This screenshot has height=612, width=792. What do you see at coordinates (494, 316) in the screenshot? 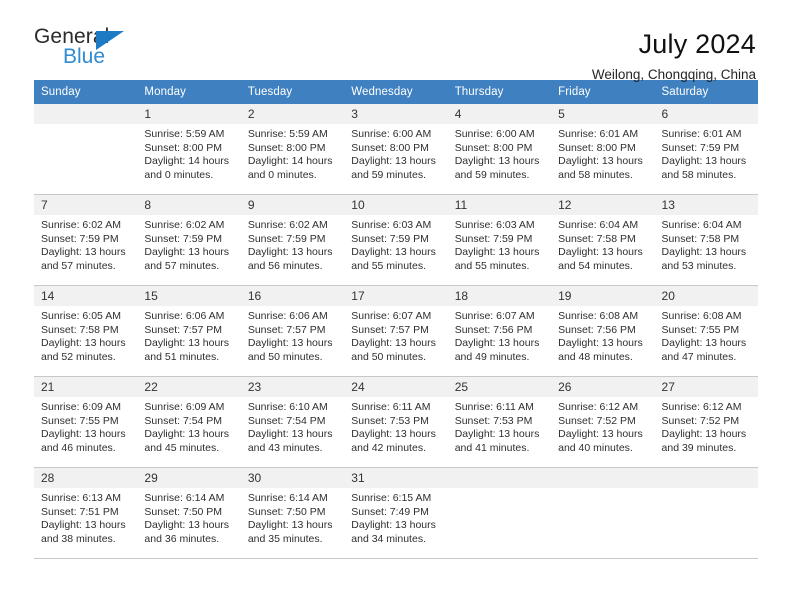
I see `sunrise-time: Sunrise: 6:07 AM` at bounding box center [494, 316].